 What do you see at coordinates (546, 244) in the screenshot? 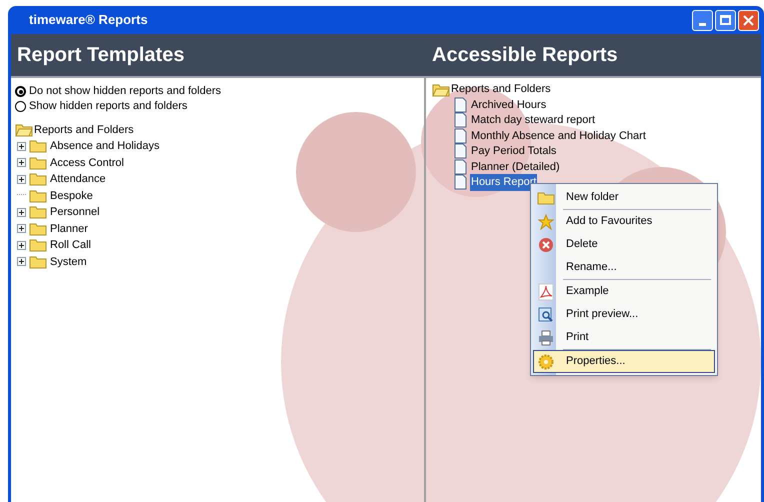
I see `delete-icon` at bounding box center [546, 244].